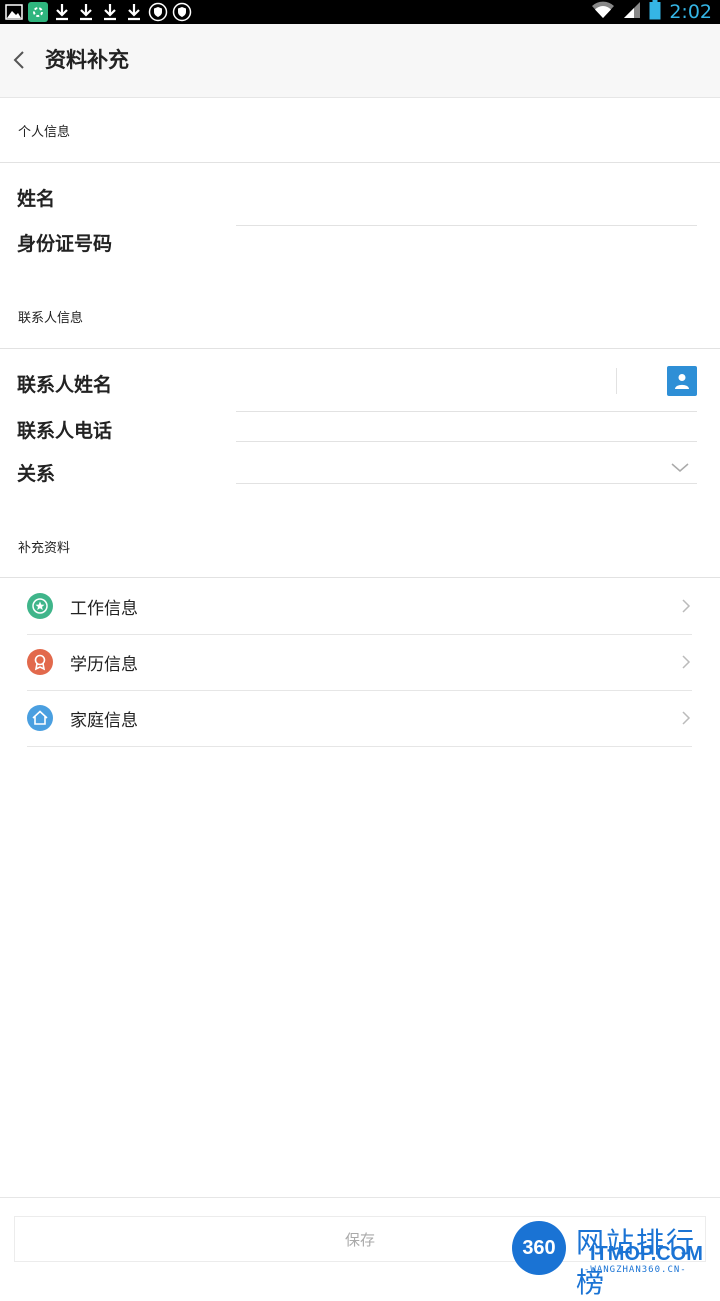 The width and height of the screenshot is (720, 1301). Describe the element at coordinates (104, 665) in the screenshot. I see `menu-item-label: 学历信息` at that location.